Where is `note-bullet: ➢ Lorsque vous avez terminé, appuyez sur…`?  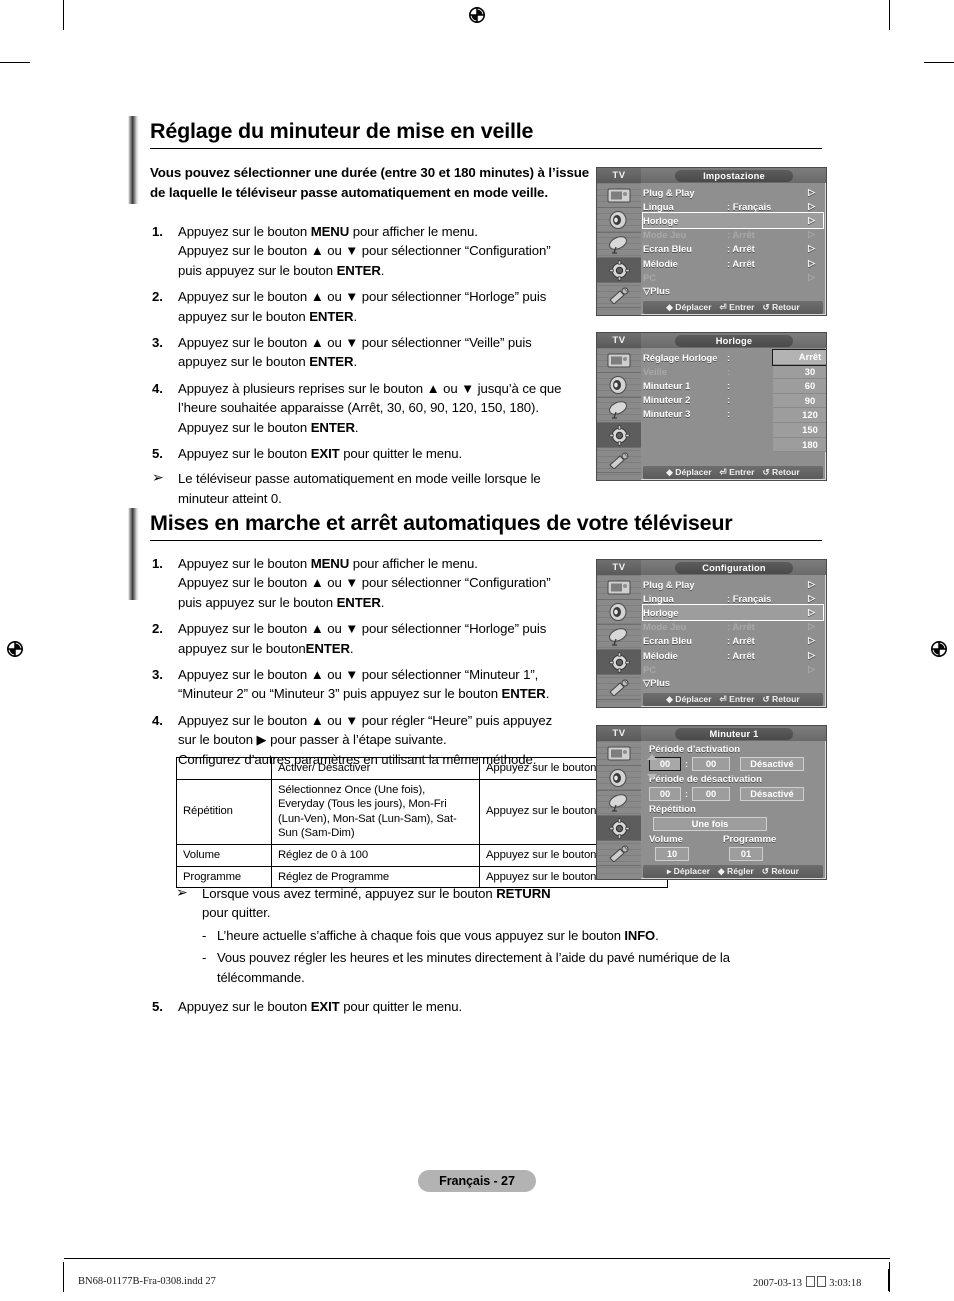
note-bullet: ➢ Lorsque vous avez terminé, appuyez sur… is located at coordinates (496, 903).